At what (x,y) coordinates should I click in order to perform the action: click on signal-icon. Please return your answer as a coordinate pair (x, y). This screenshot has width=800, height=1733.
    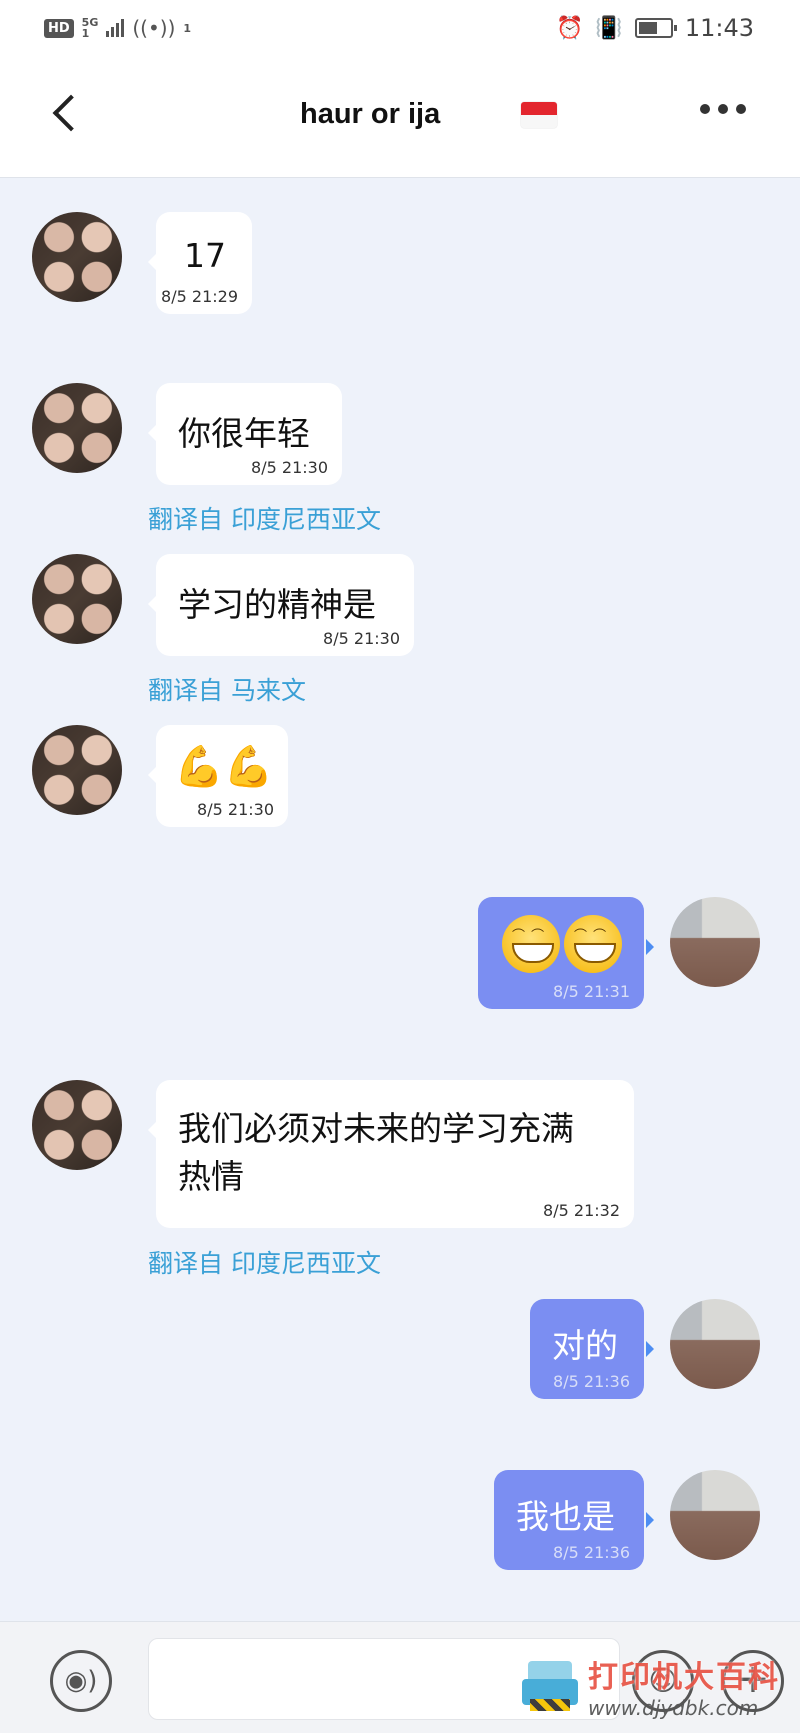
    Looking at the image, I should click on (115, 28).